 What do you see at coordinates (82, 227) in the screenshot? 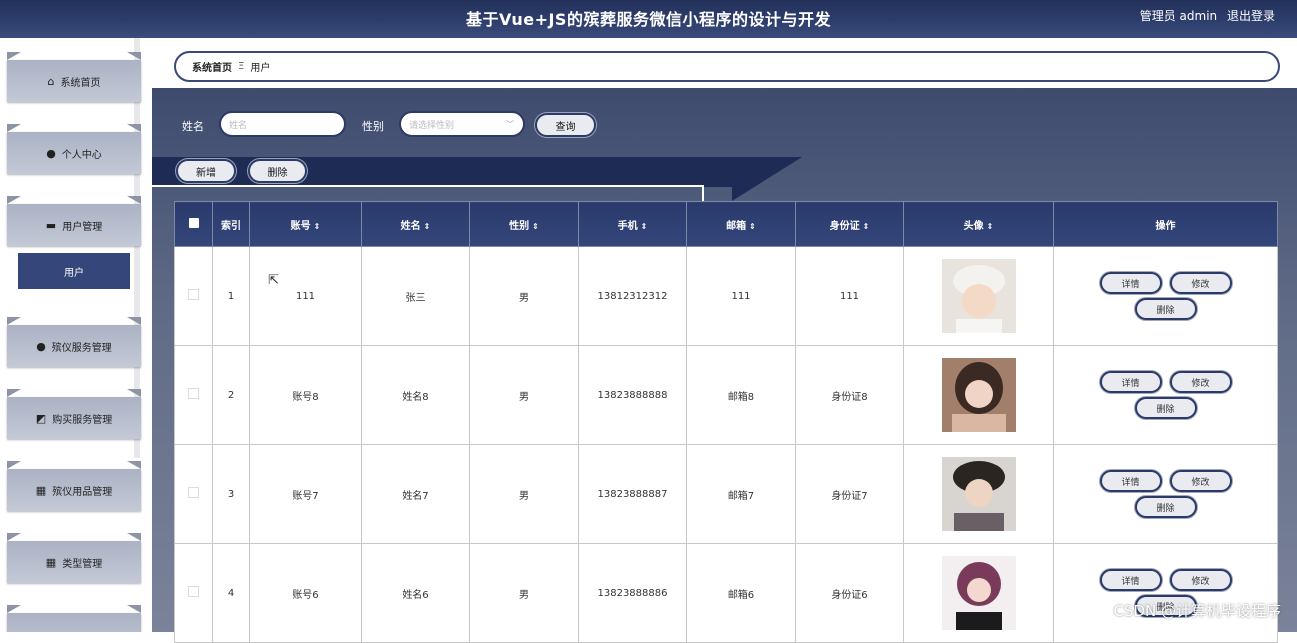
I see `sidebar-item-label: 用户管理` at bounding box center [82, 227].